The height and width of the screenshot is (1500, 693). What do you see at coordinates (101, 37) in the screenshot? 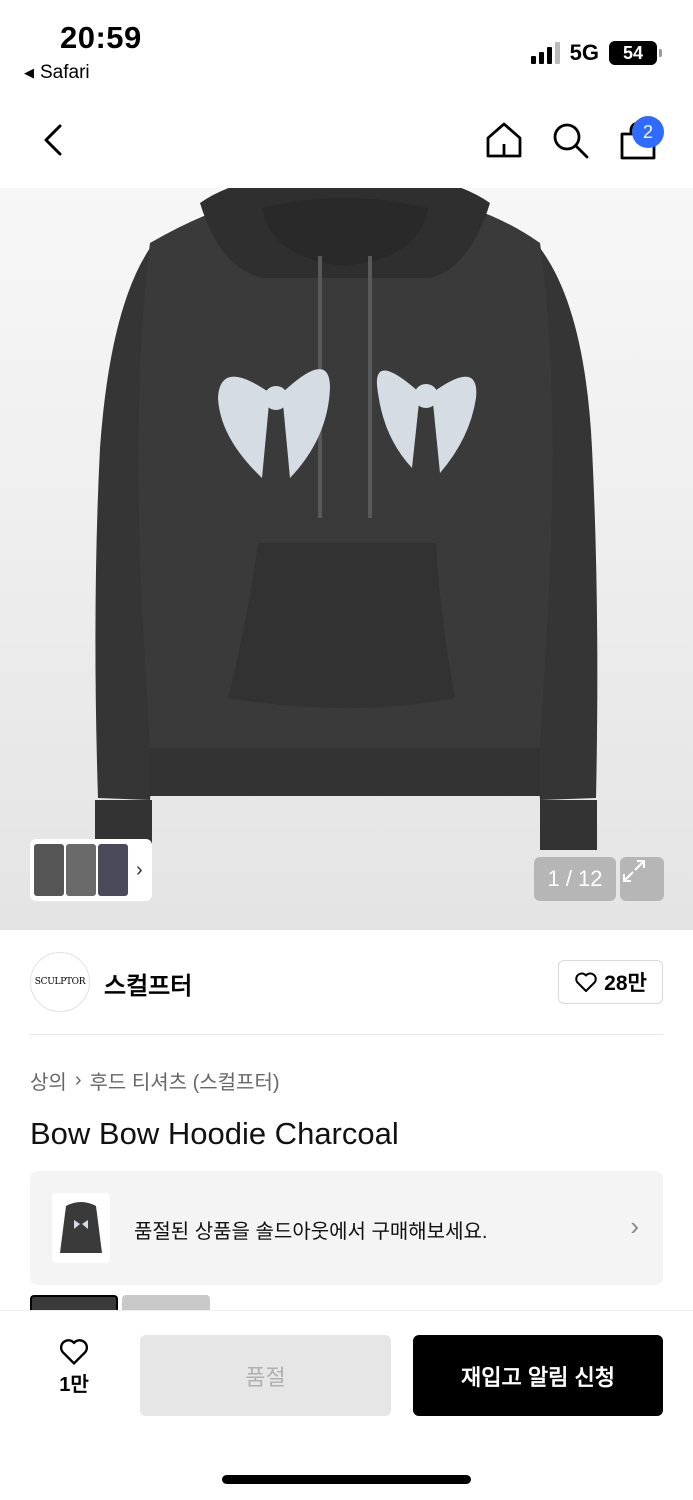
I see `status-time: 20:59` at bounding box center [101, 37].